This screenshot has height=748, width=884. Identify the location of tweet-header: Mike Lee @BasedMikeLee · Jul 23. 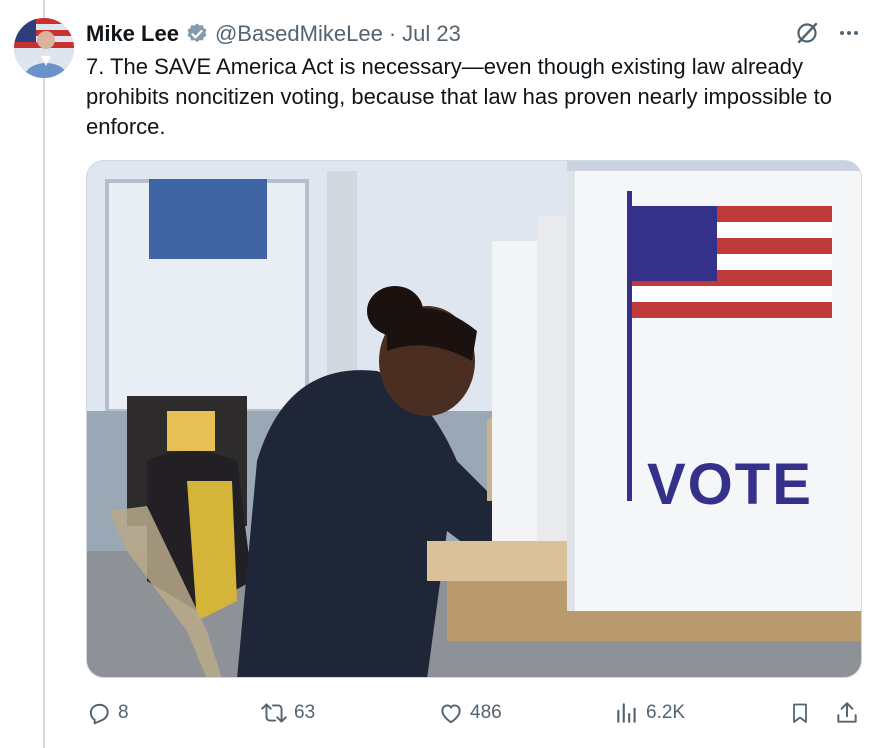
(273, 34).